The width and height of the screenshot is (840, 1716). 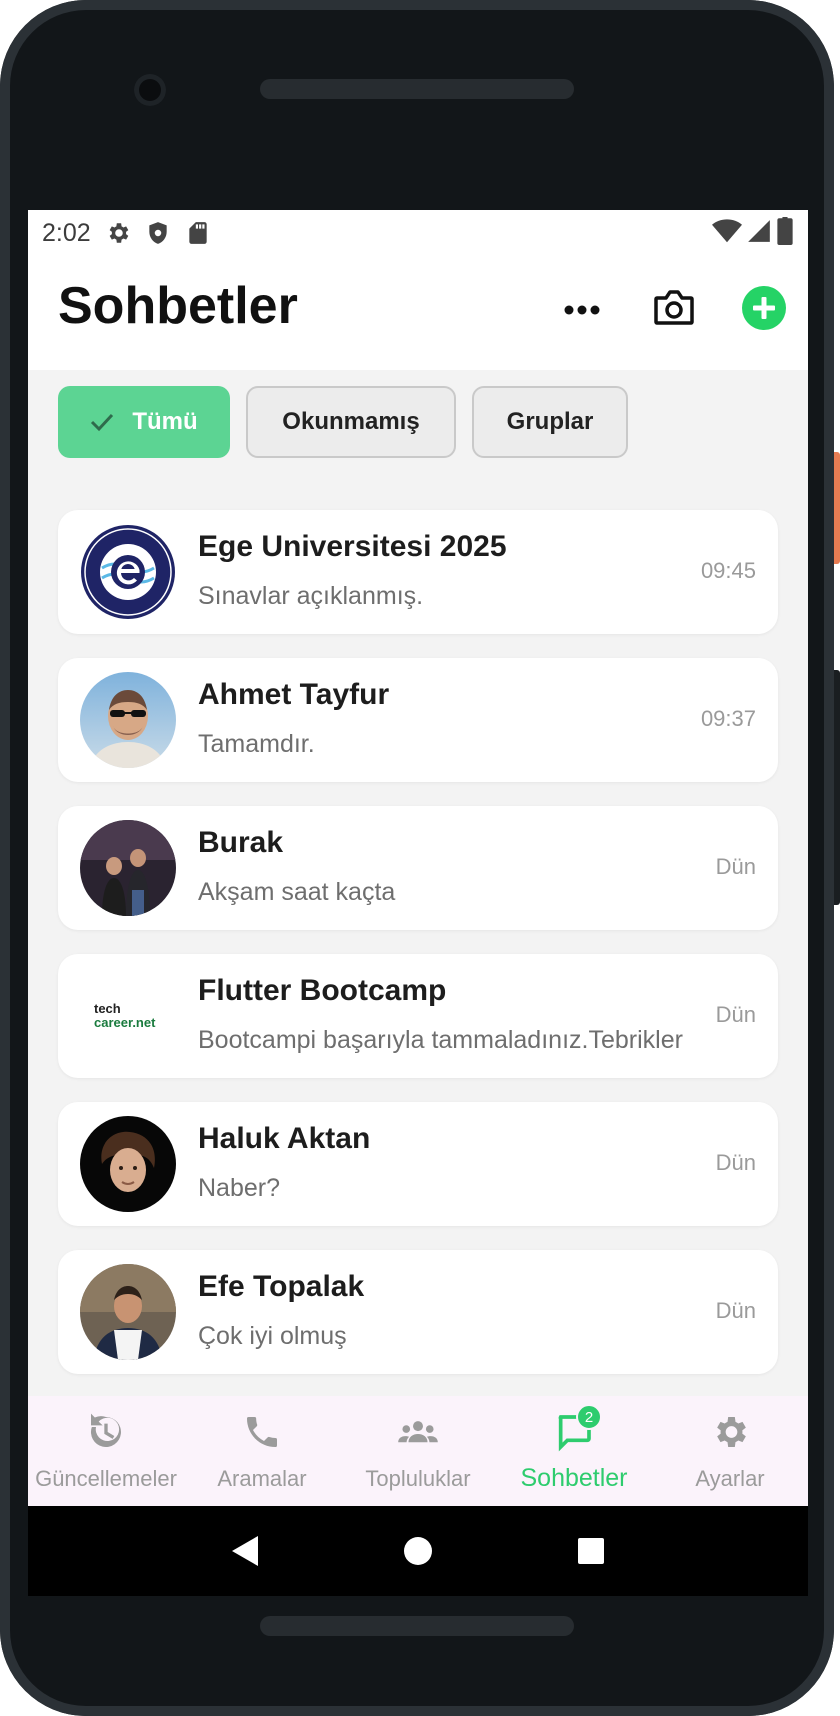 I want to click on status-right-icons, so click(x=753, y=233).